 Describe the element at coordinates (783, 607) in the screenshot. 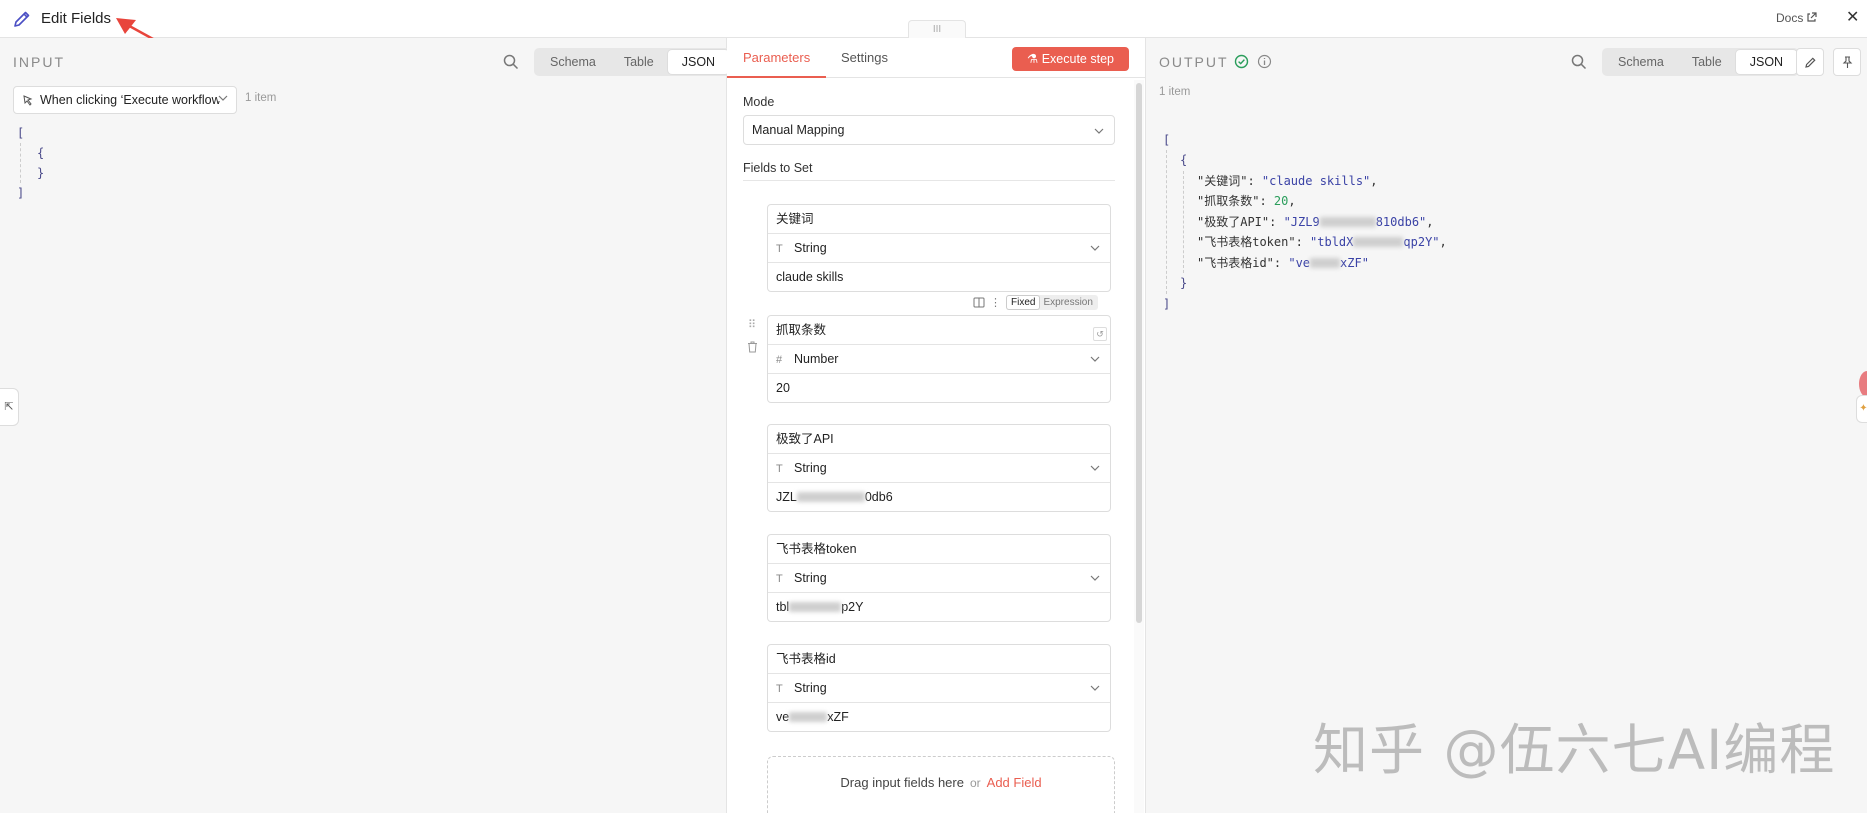

I see `field-value: tbl` at that location.